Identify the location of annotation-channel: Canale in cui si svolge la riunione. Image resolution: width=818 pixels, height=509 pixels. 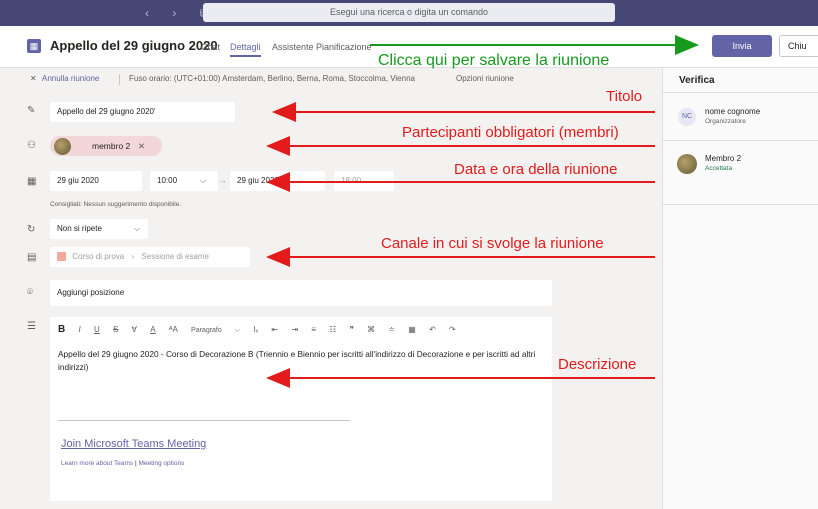
(492, 243).